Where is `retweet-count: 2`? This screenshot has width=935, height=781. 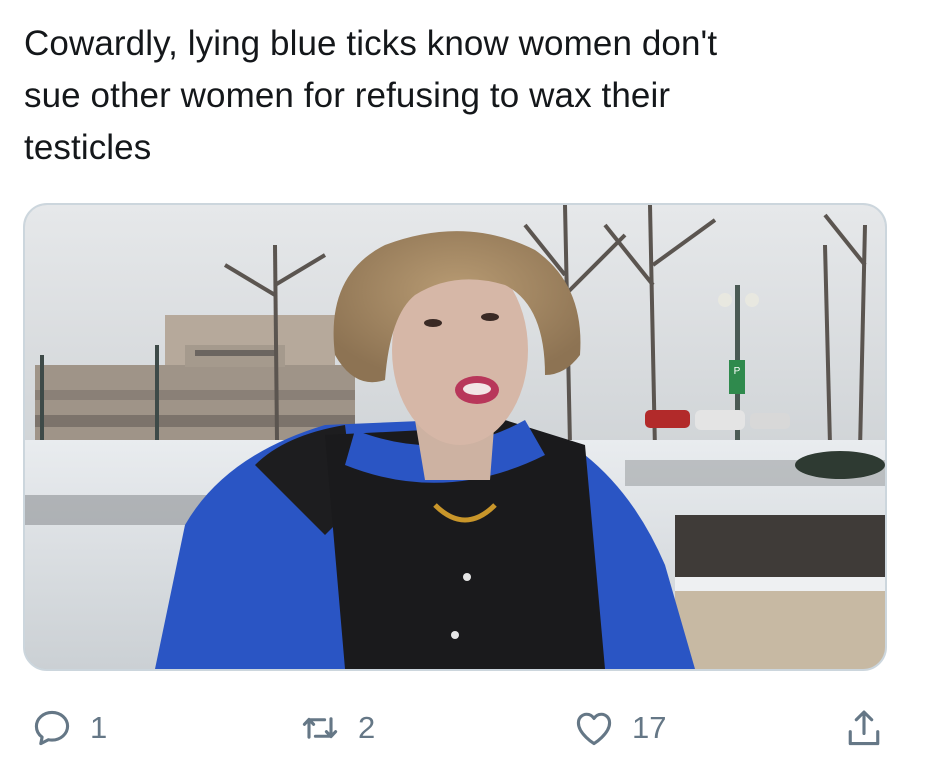 retweet-count: 2 is located at coordinates (367, 727).